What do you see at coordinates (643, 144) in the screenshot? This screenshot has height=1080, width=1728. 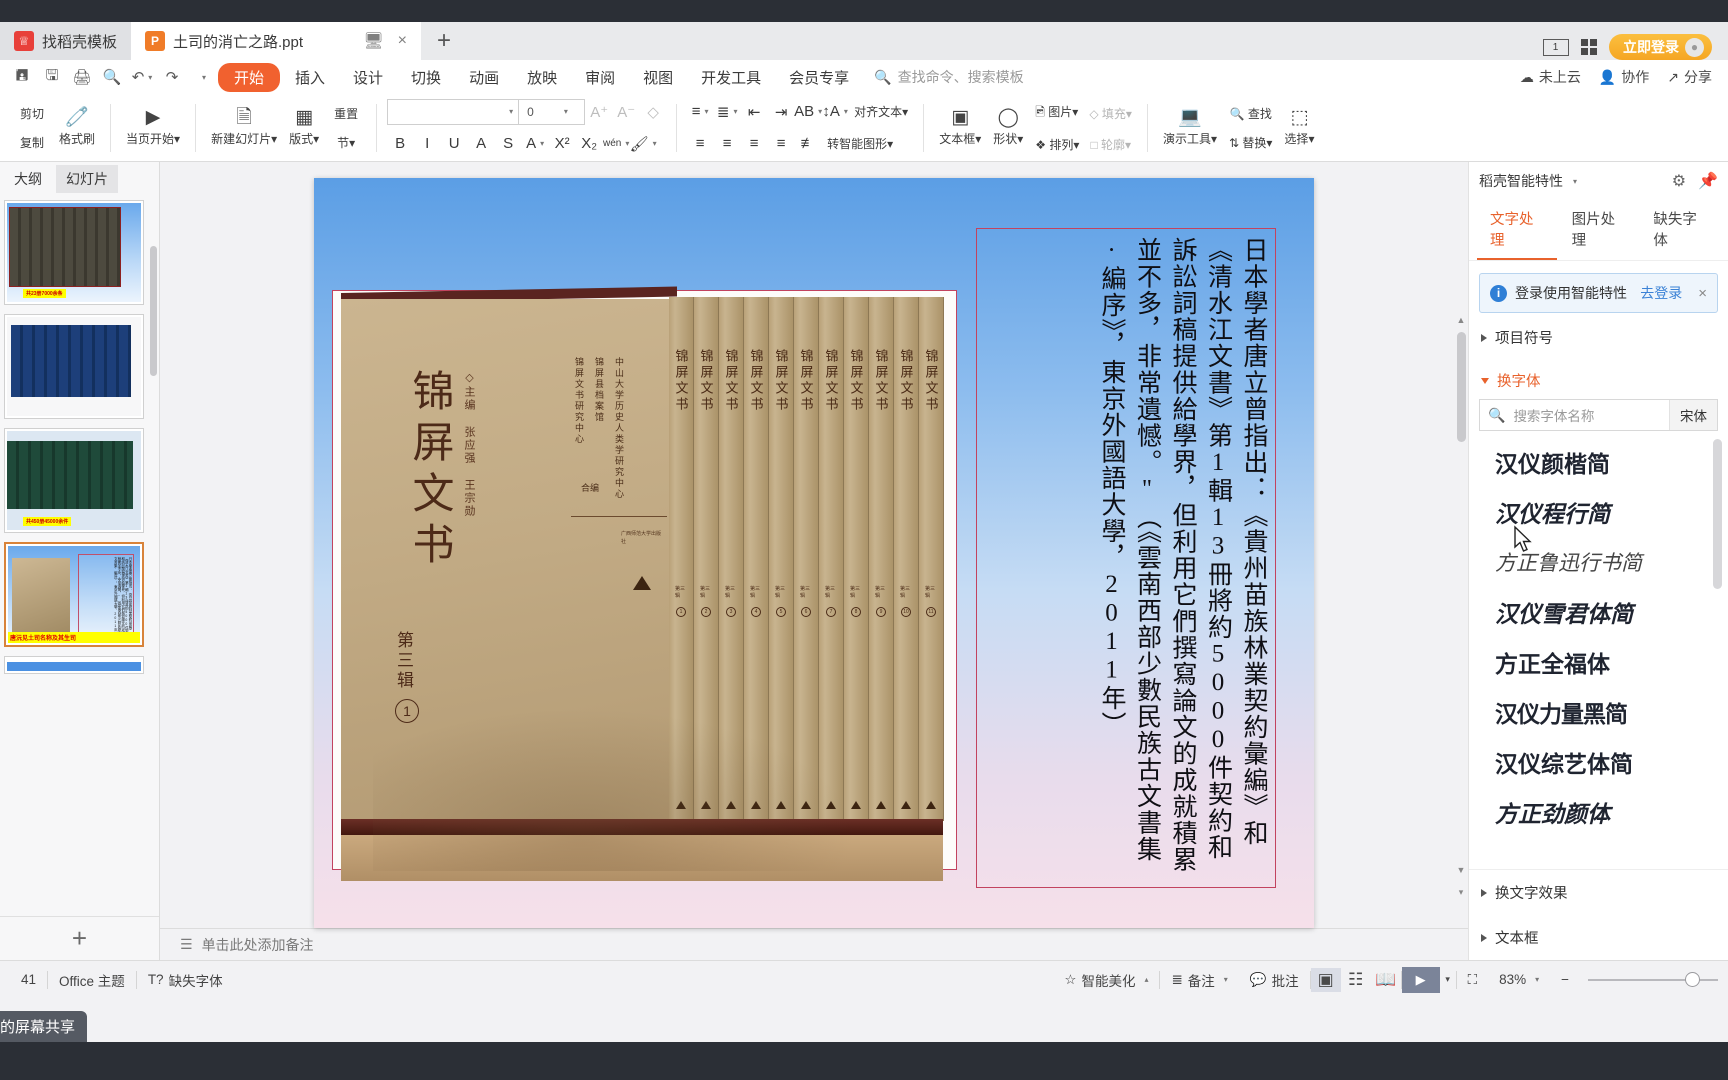 I see `highlight-icon: 🖌 ▾` at bounding box center [643, 144].